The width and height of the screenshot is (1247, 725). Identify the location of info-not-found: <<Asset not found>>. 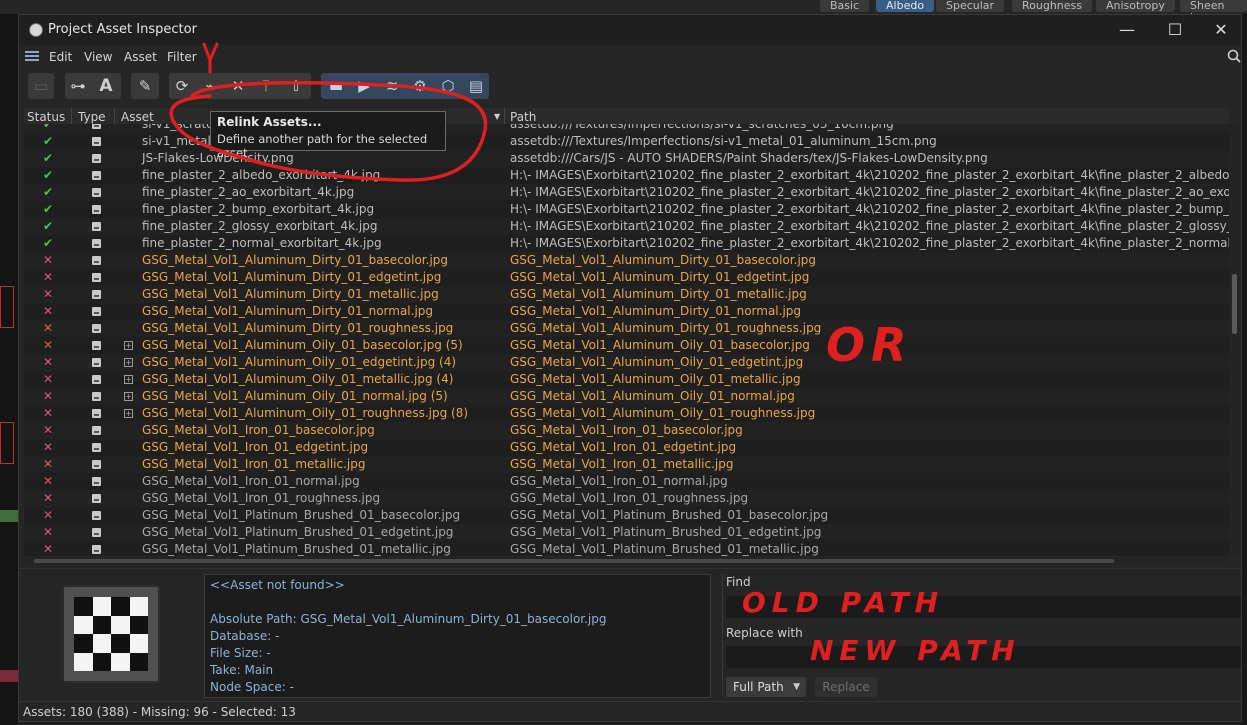
(277, 585).